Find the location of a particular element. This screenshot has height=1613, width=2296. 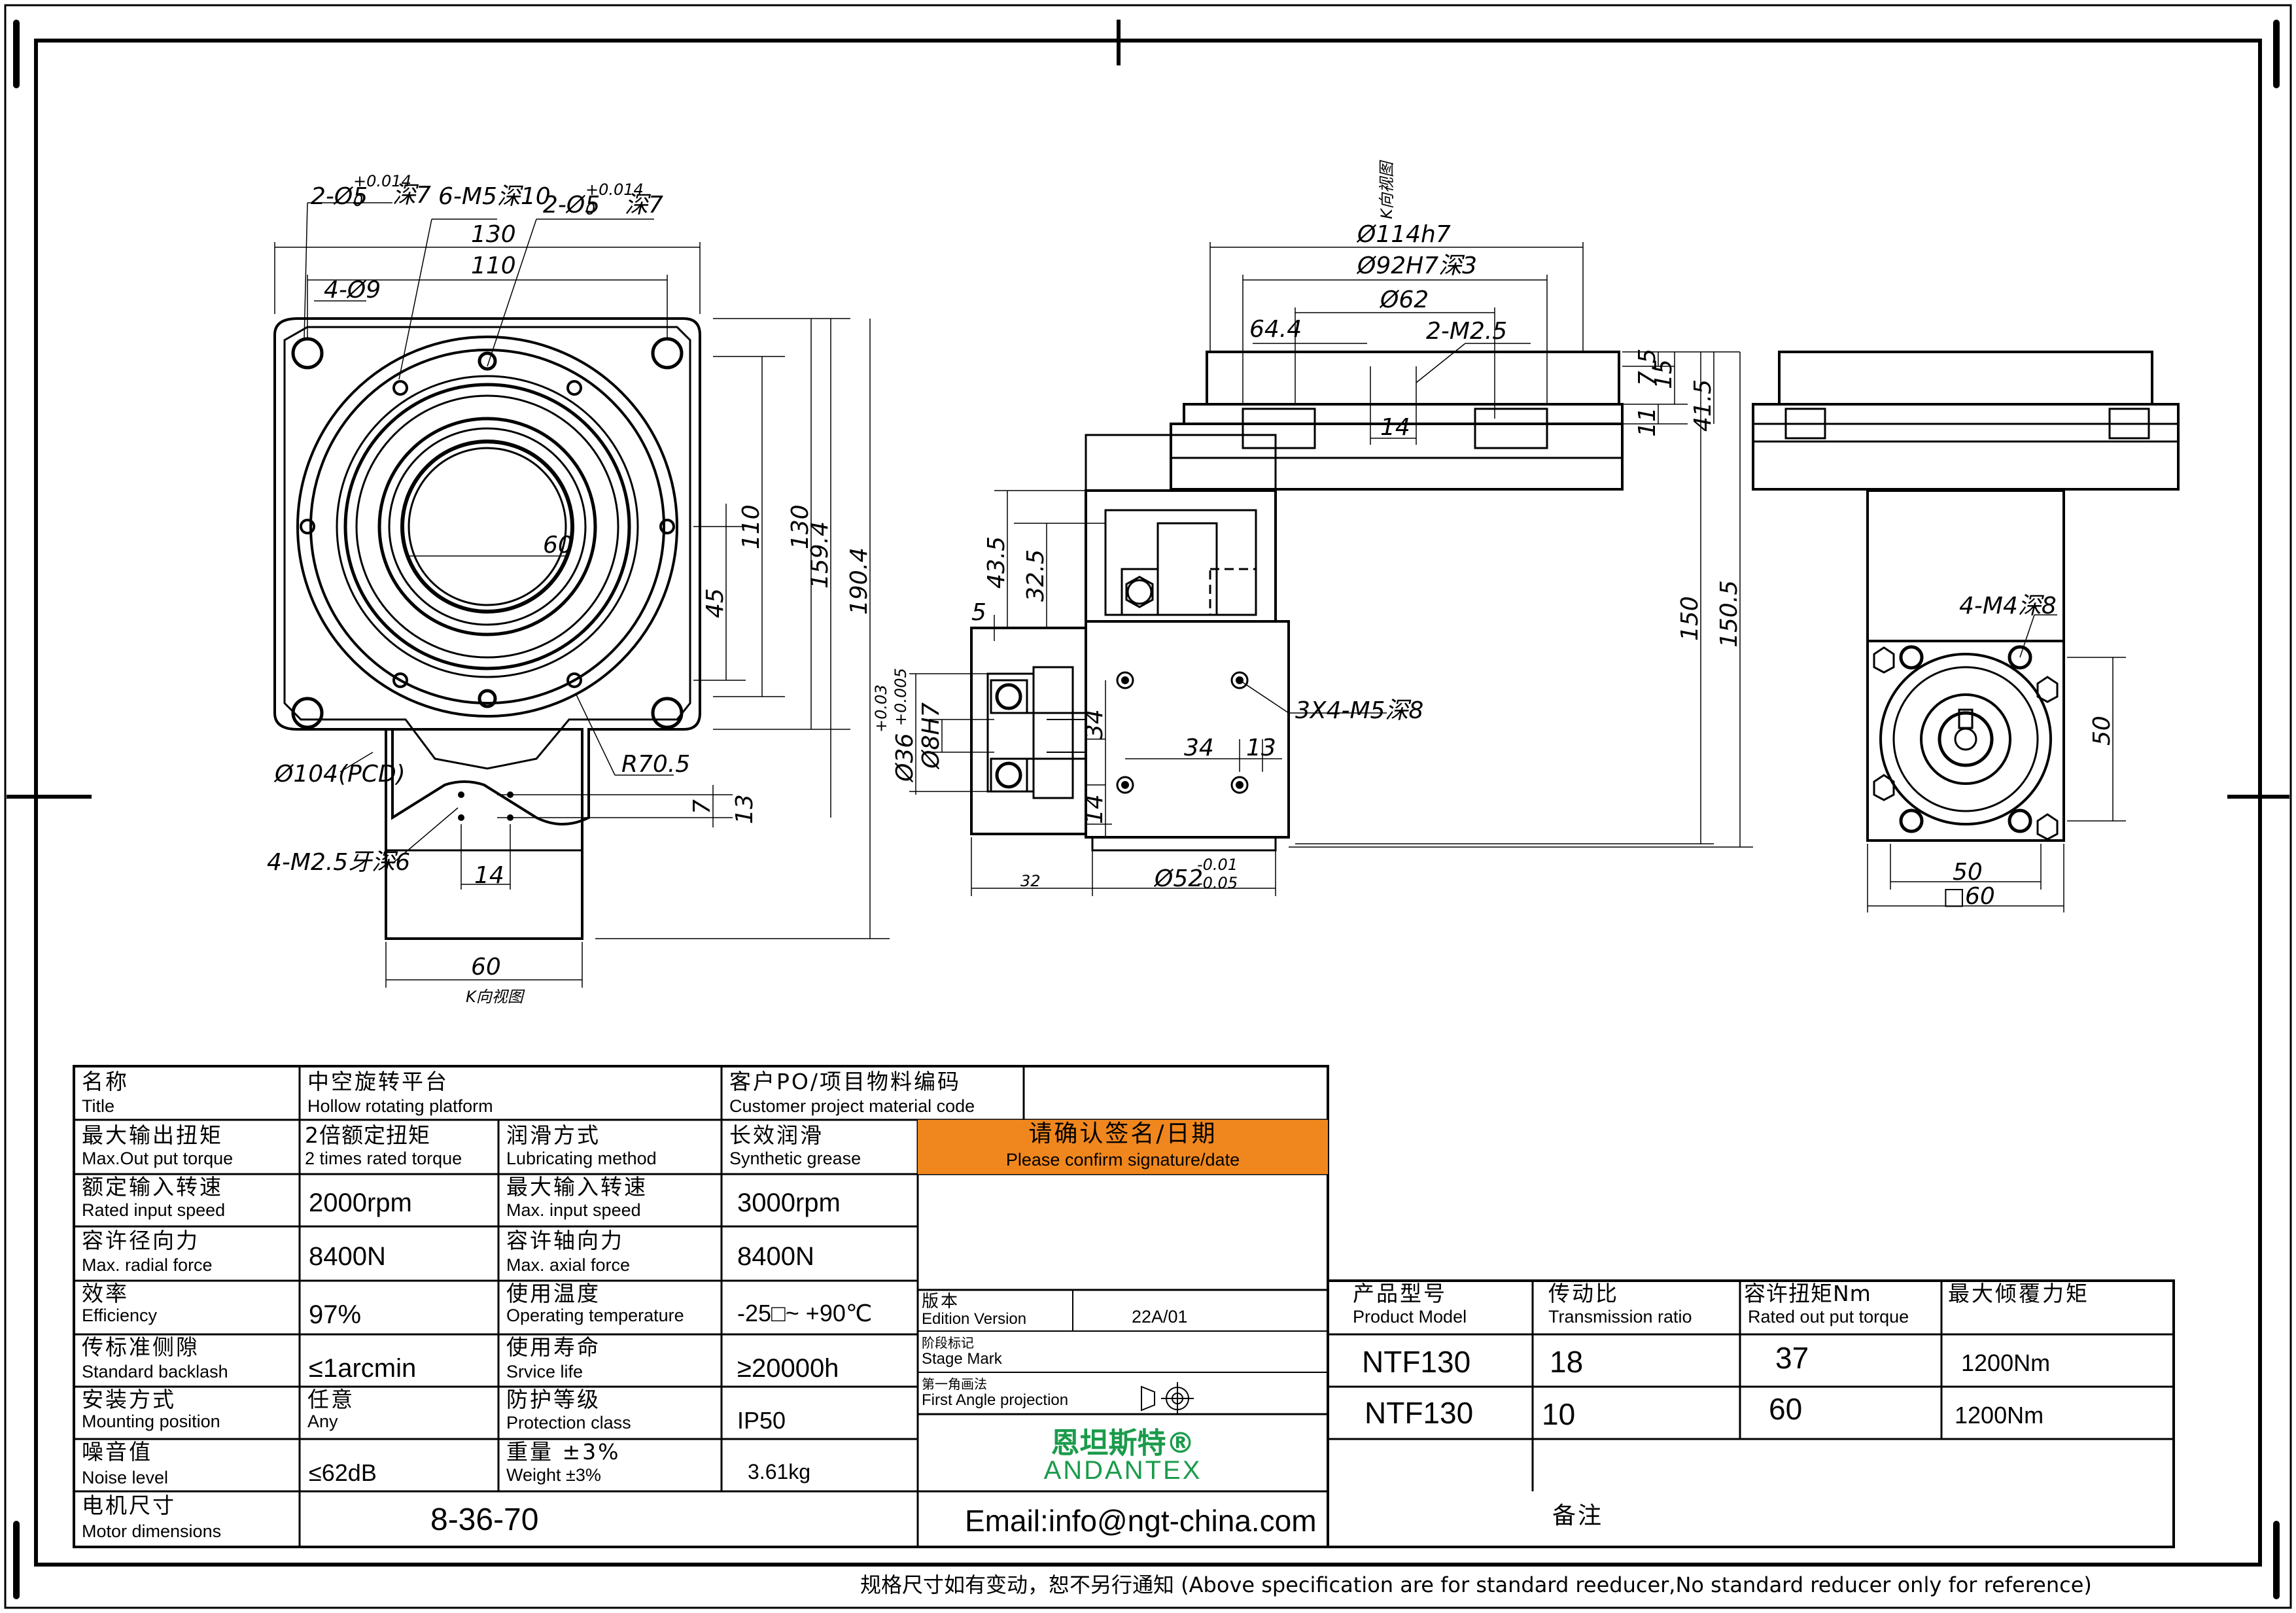

cell-customer-code-value is located at coordinates (1176, 1093).